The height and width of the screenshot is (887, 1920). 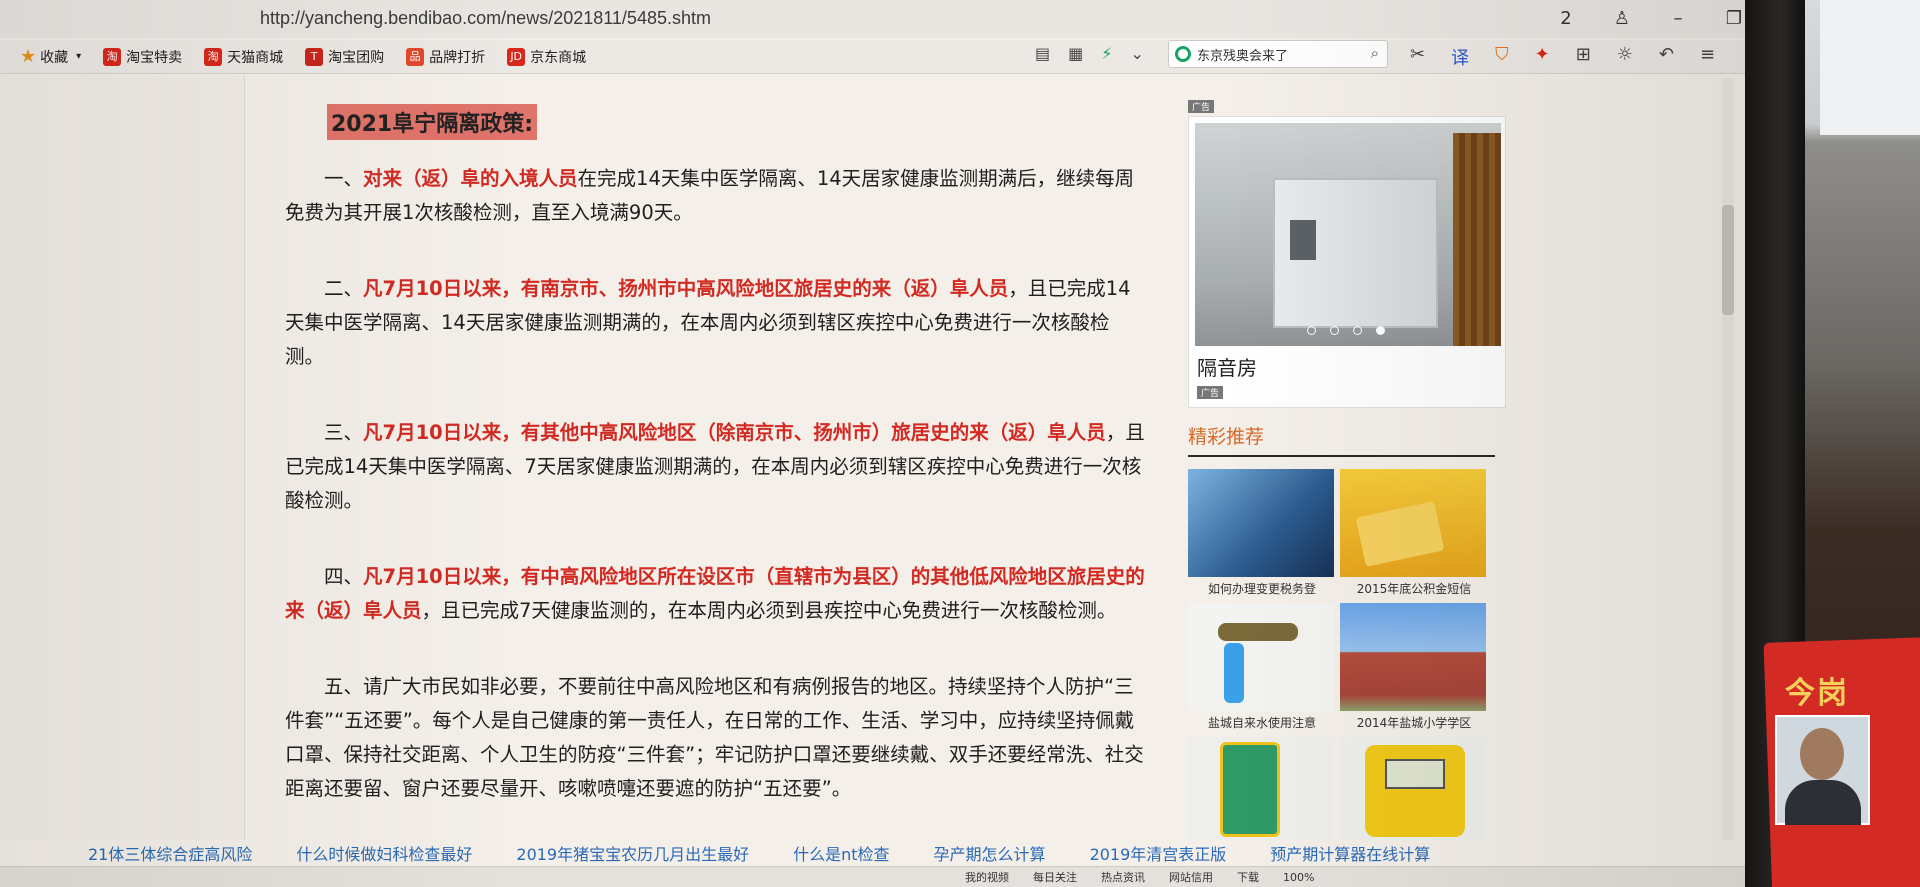 What do you see at coordinates (1262, 722) in the screenshot?
I see `recommend-label: 盐城自来水使用注意` at bounding box center [1262, 722].